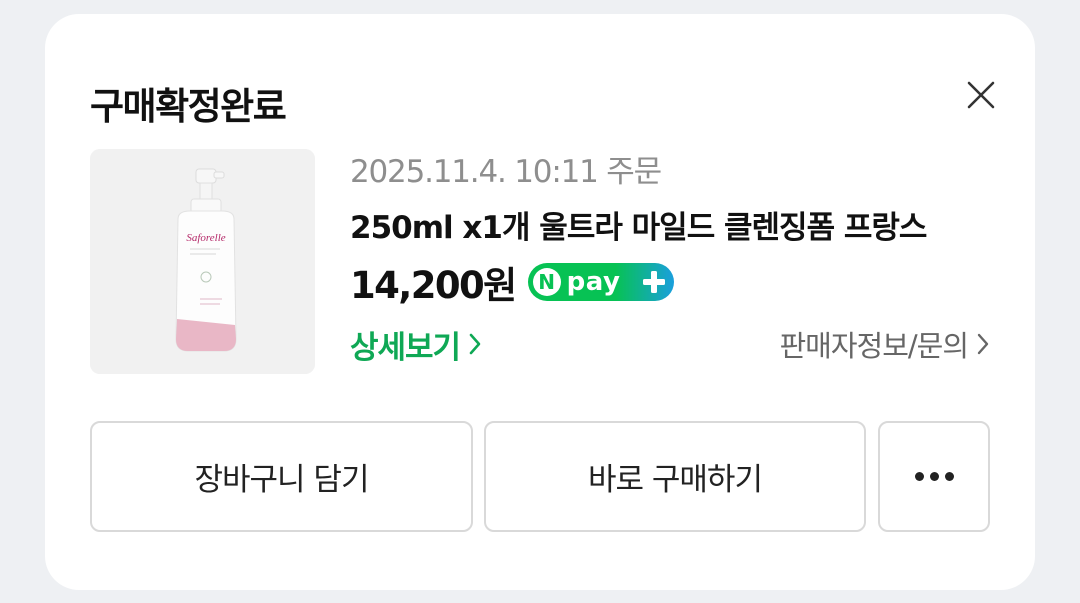 The height and width of the screenshot is (603, 1080). What do you see at coordinates (546, 282) in the screenshot?
I see `npay-n-icon: N` at bounding box center [546, 282].